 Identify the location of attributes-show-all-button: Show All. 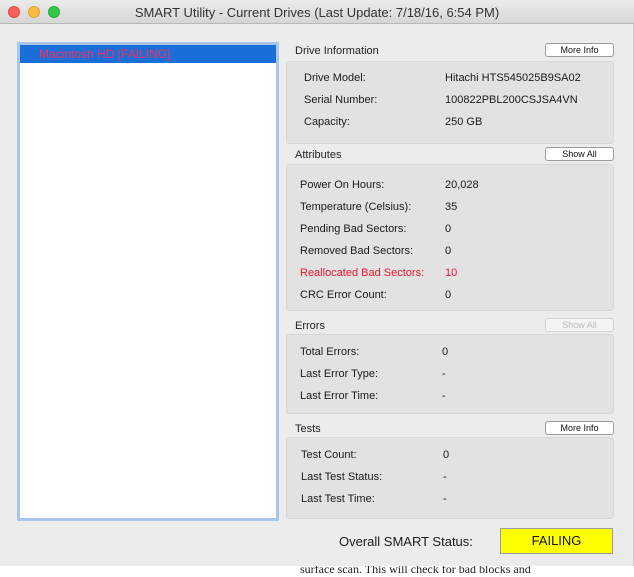
(579, 154).